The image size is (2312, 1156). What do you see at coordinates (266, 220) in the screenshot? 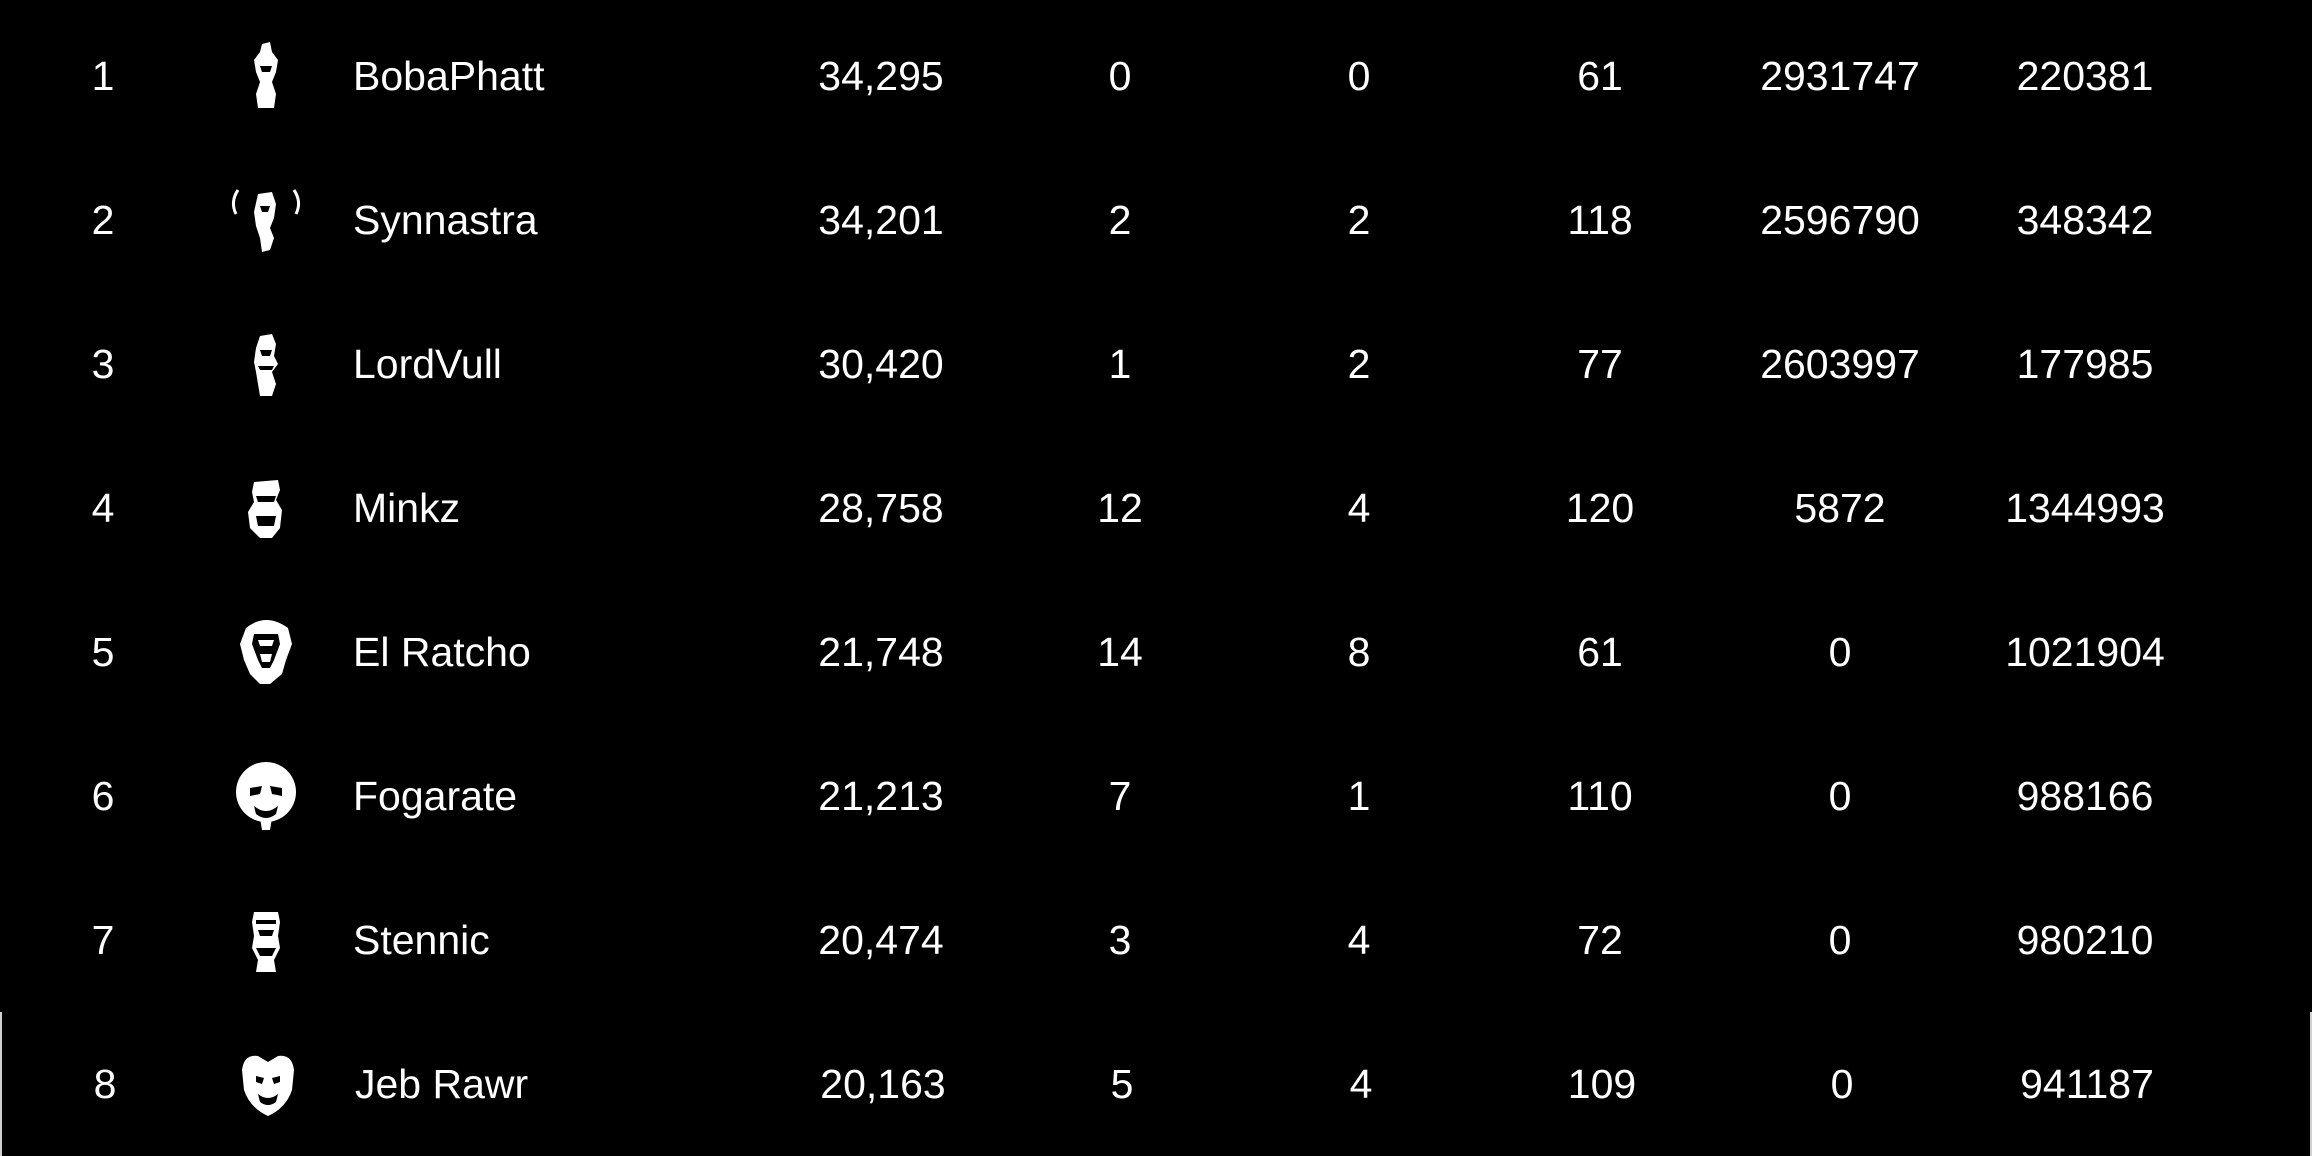
I see `synnastra-avatar-icon` at bounding box center [266, 220].